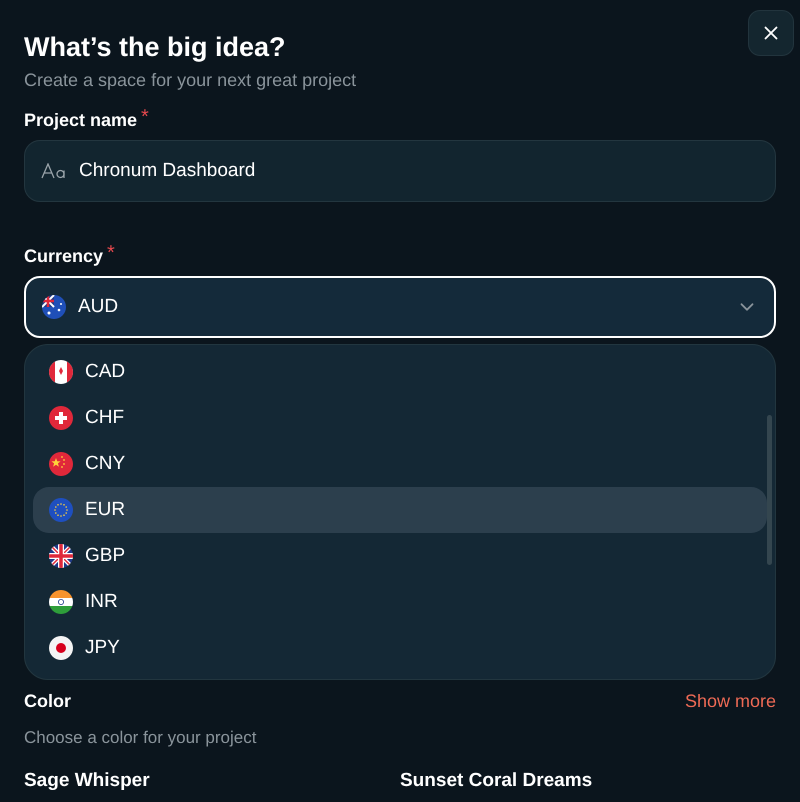 This screenshot has height=802, width=800. What do you see at coordinates (400, 556) in the screenshot?
I see `currency-option: GBP` at bounding box center [400, 556].